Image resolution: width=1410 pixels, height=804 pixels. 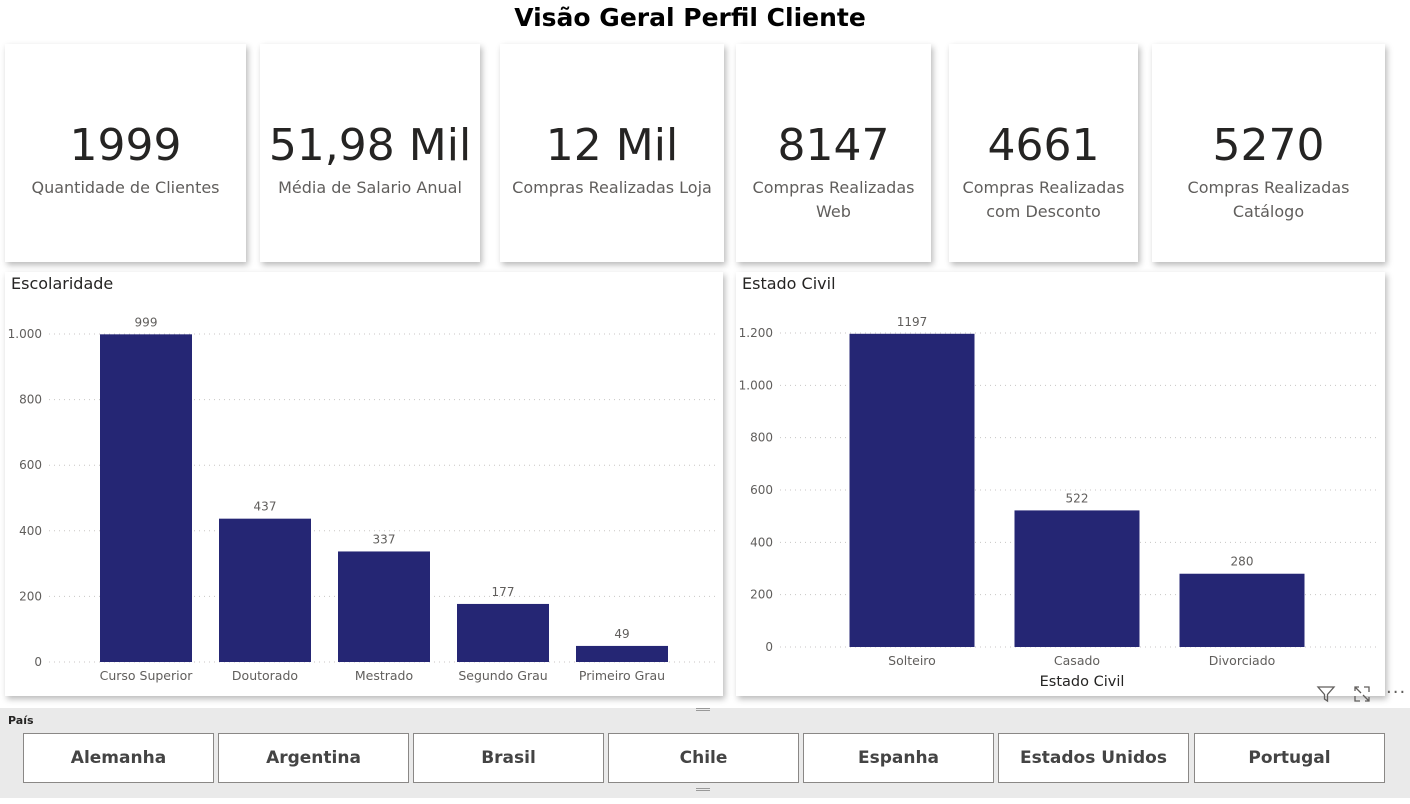 I want to click on x-axis-title: Estado Civil, so click(x=1082, y=682).